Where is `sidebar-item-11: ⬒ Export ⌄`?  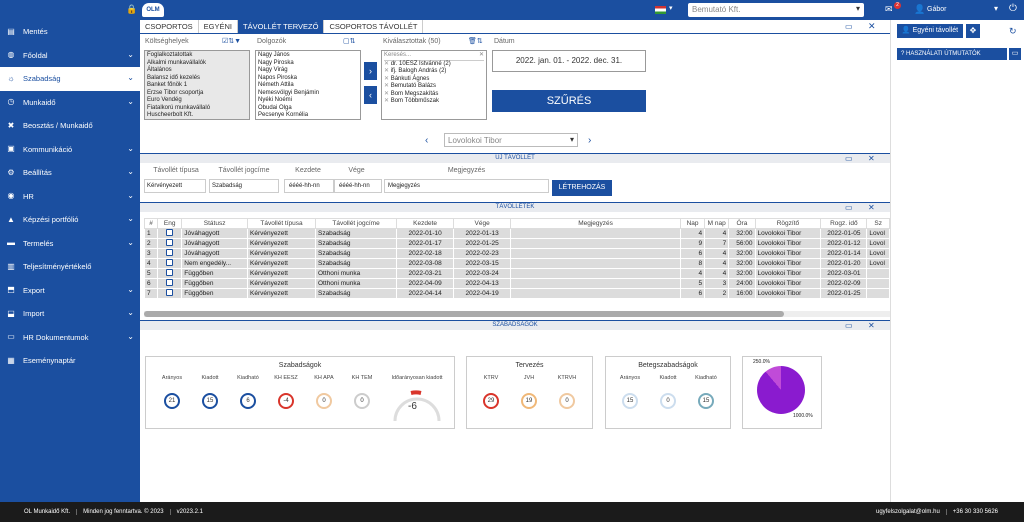
sidebar-item-11: ⬒ Export ⌄ is located at coordinates (70, 291).